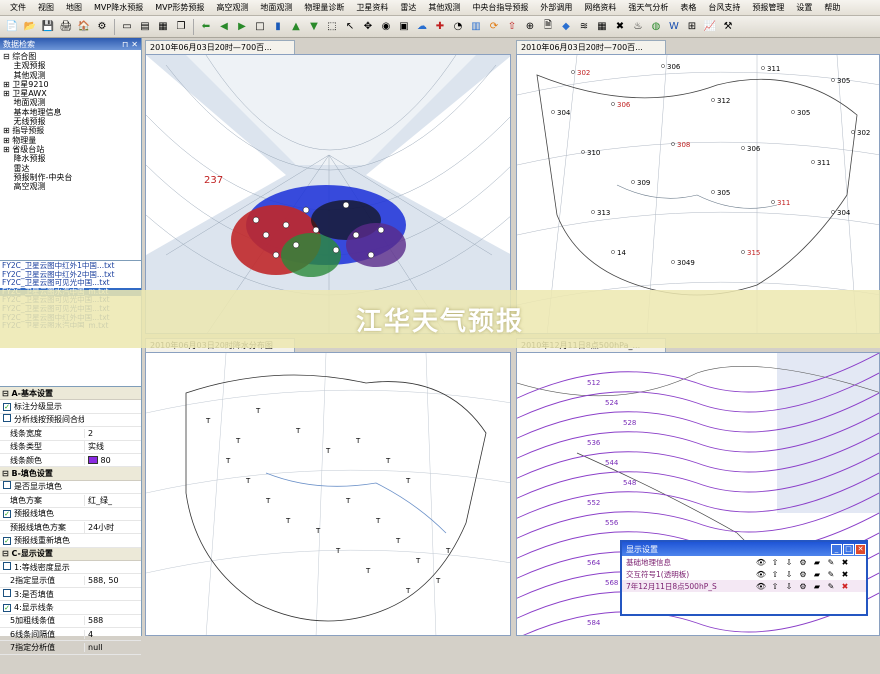 The width and height of the screenshot is (880, 674). Describe the element at coordinates (548, 27) in the screenshot. I see `doc-icon: 🗎` at that location.